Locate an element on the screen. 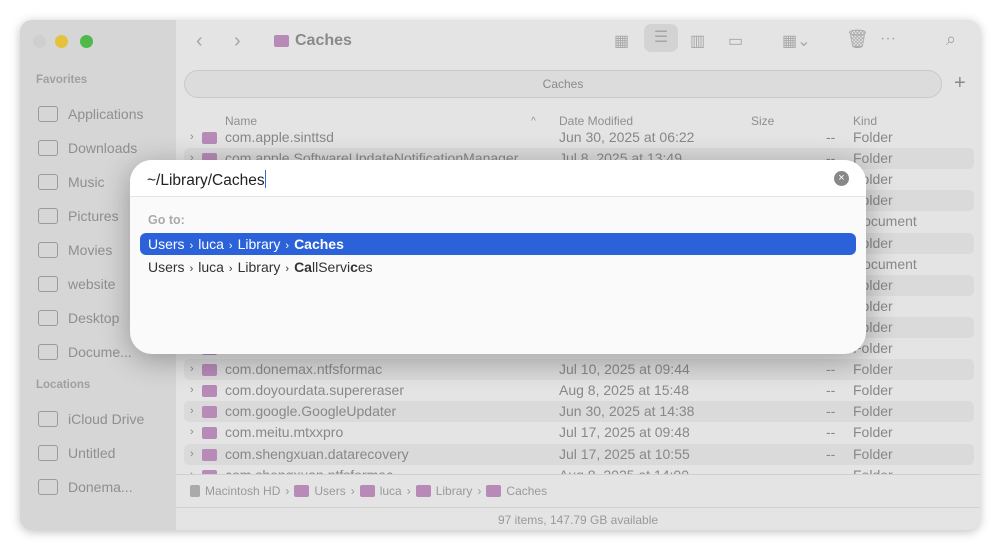 The height and width of the screenshot is (551, 1000). cloud-icon is located at coordinates (48, 419).